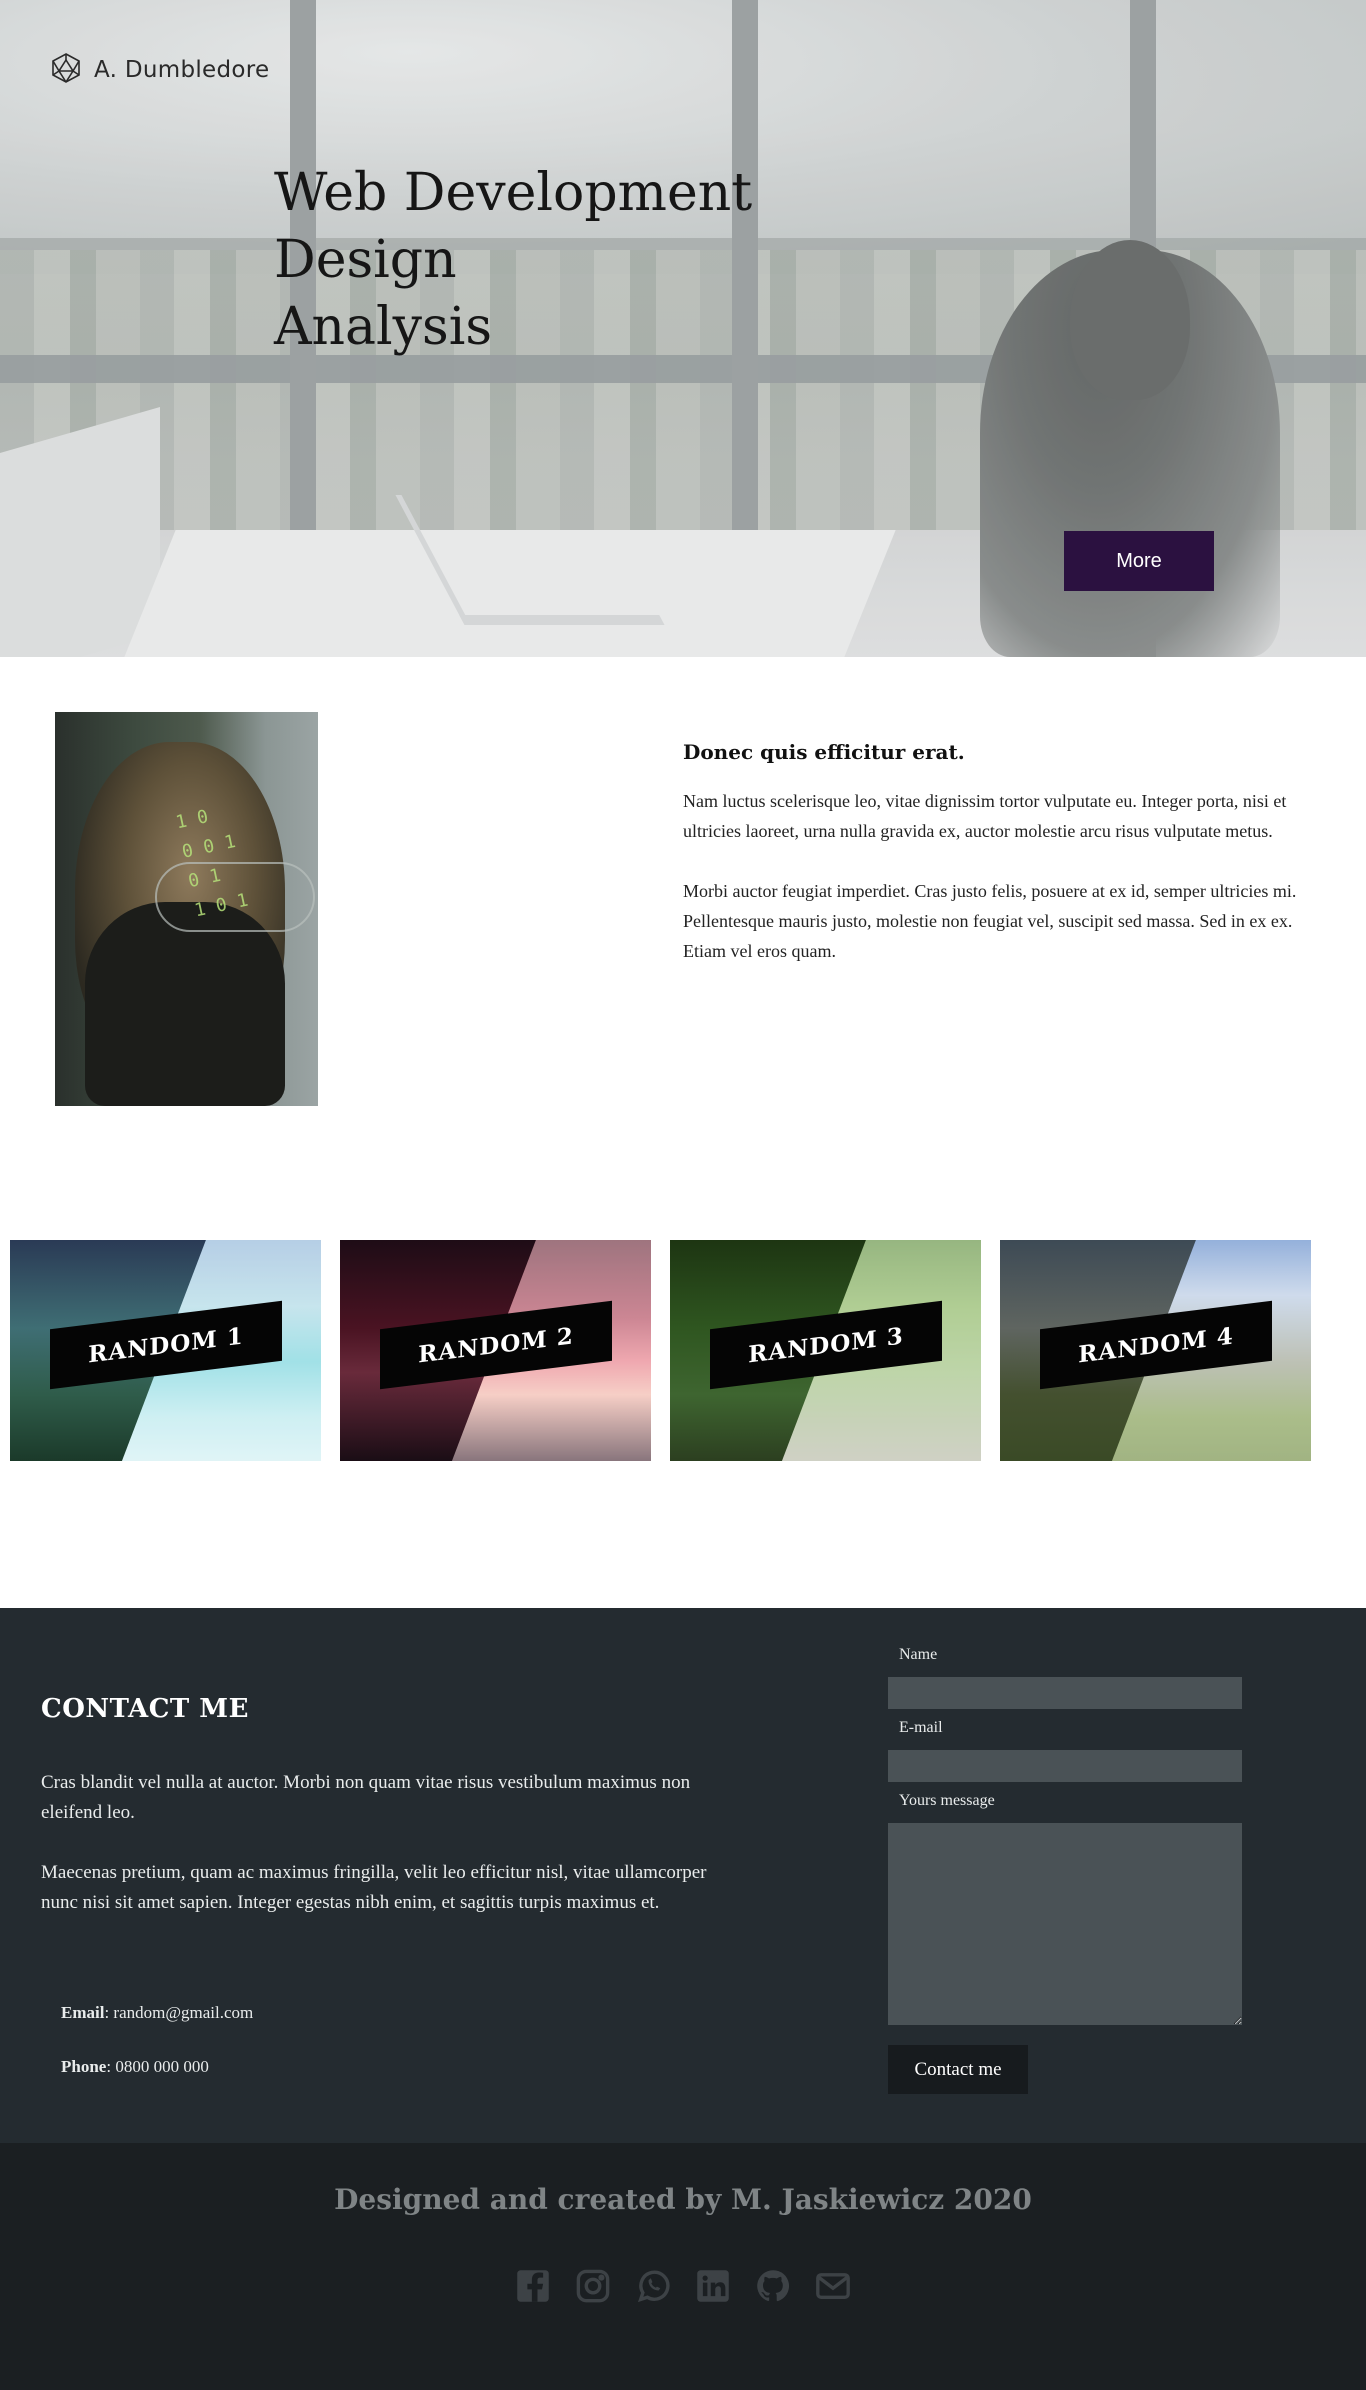 Image resolution: width=1366 pixels, height=2390 pixels. I want to click on card-label: RANDOM 2, so click(496, 1345).